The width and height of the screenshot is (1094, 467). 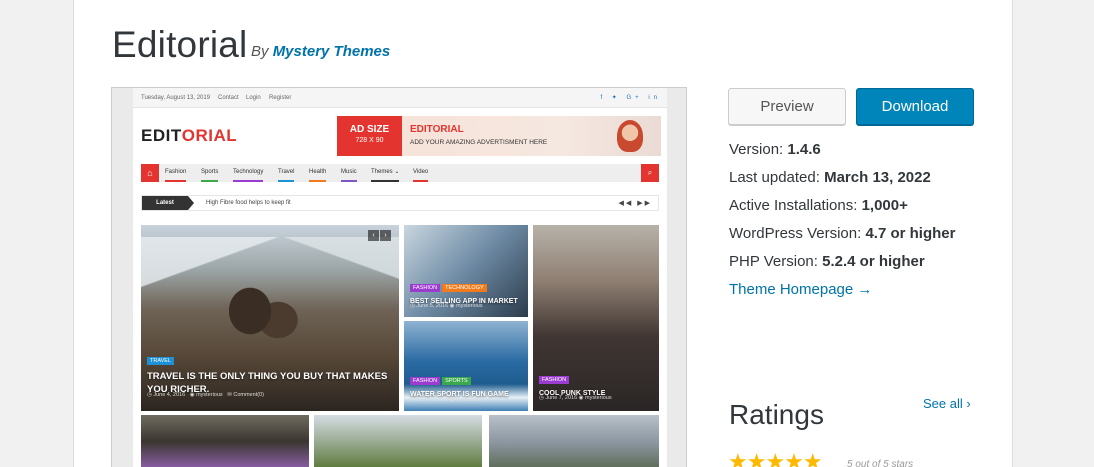 What do you see at coordinates (635, 203) in the screenshot?
I see `ticker-arrows-icon: ◀◀ ▶▶` at bounding box center [635, 203].